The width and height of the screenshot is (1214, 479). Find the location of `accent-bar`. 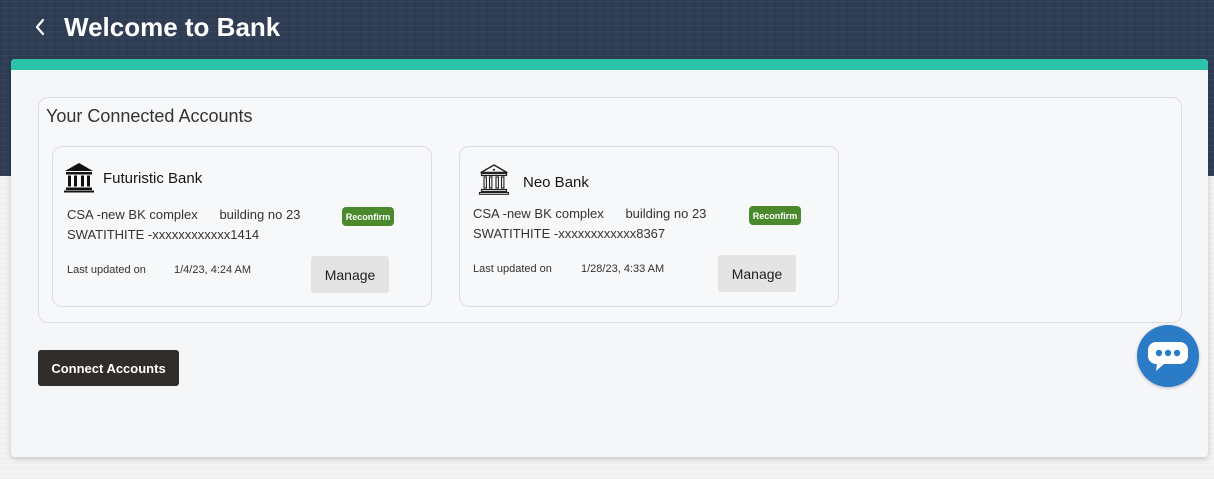

accent-bar is located at coordinates (609, 64).